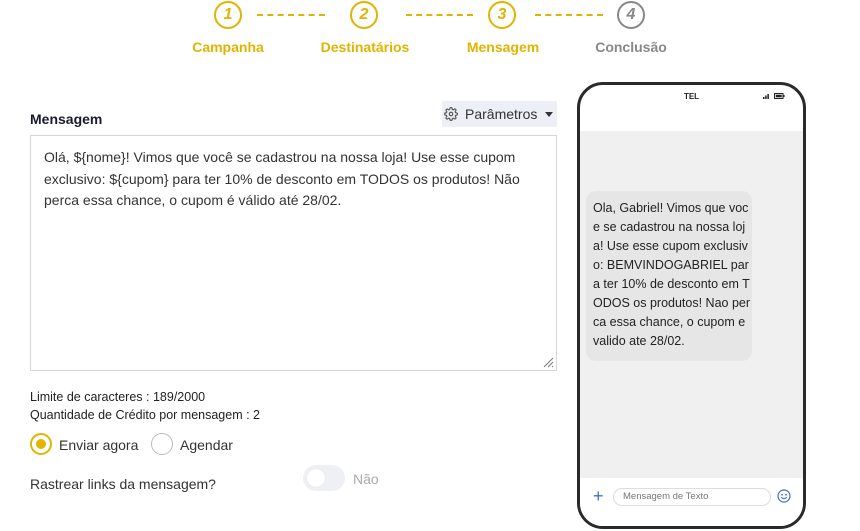 The height and width of the screenshot is (531, 860). What do you see at coordinates (162, 444) in the screenshot?
I see `radio-schedule` at bounding box center [162, 444].